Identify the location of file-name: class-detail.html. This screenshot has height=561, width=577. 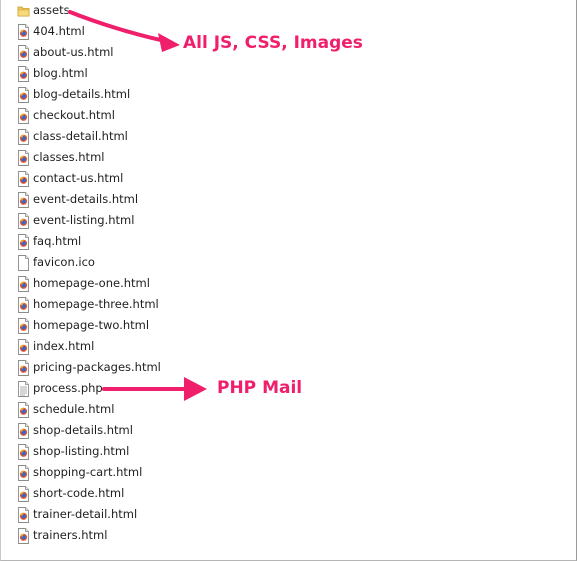
(80, 136).